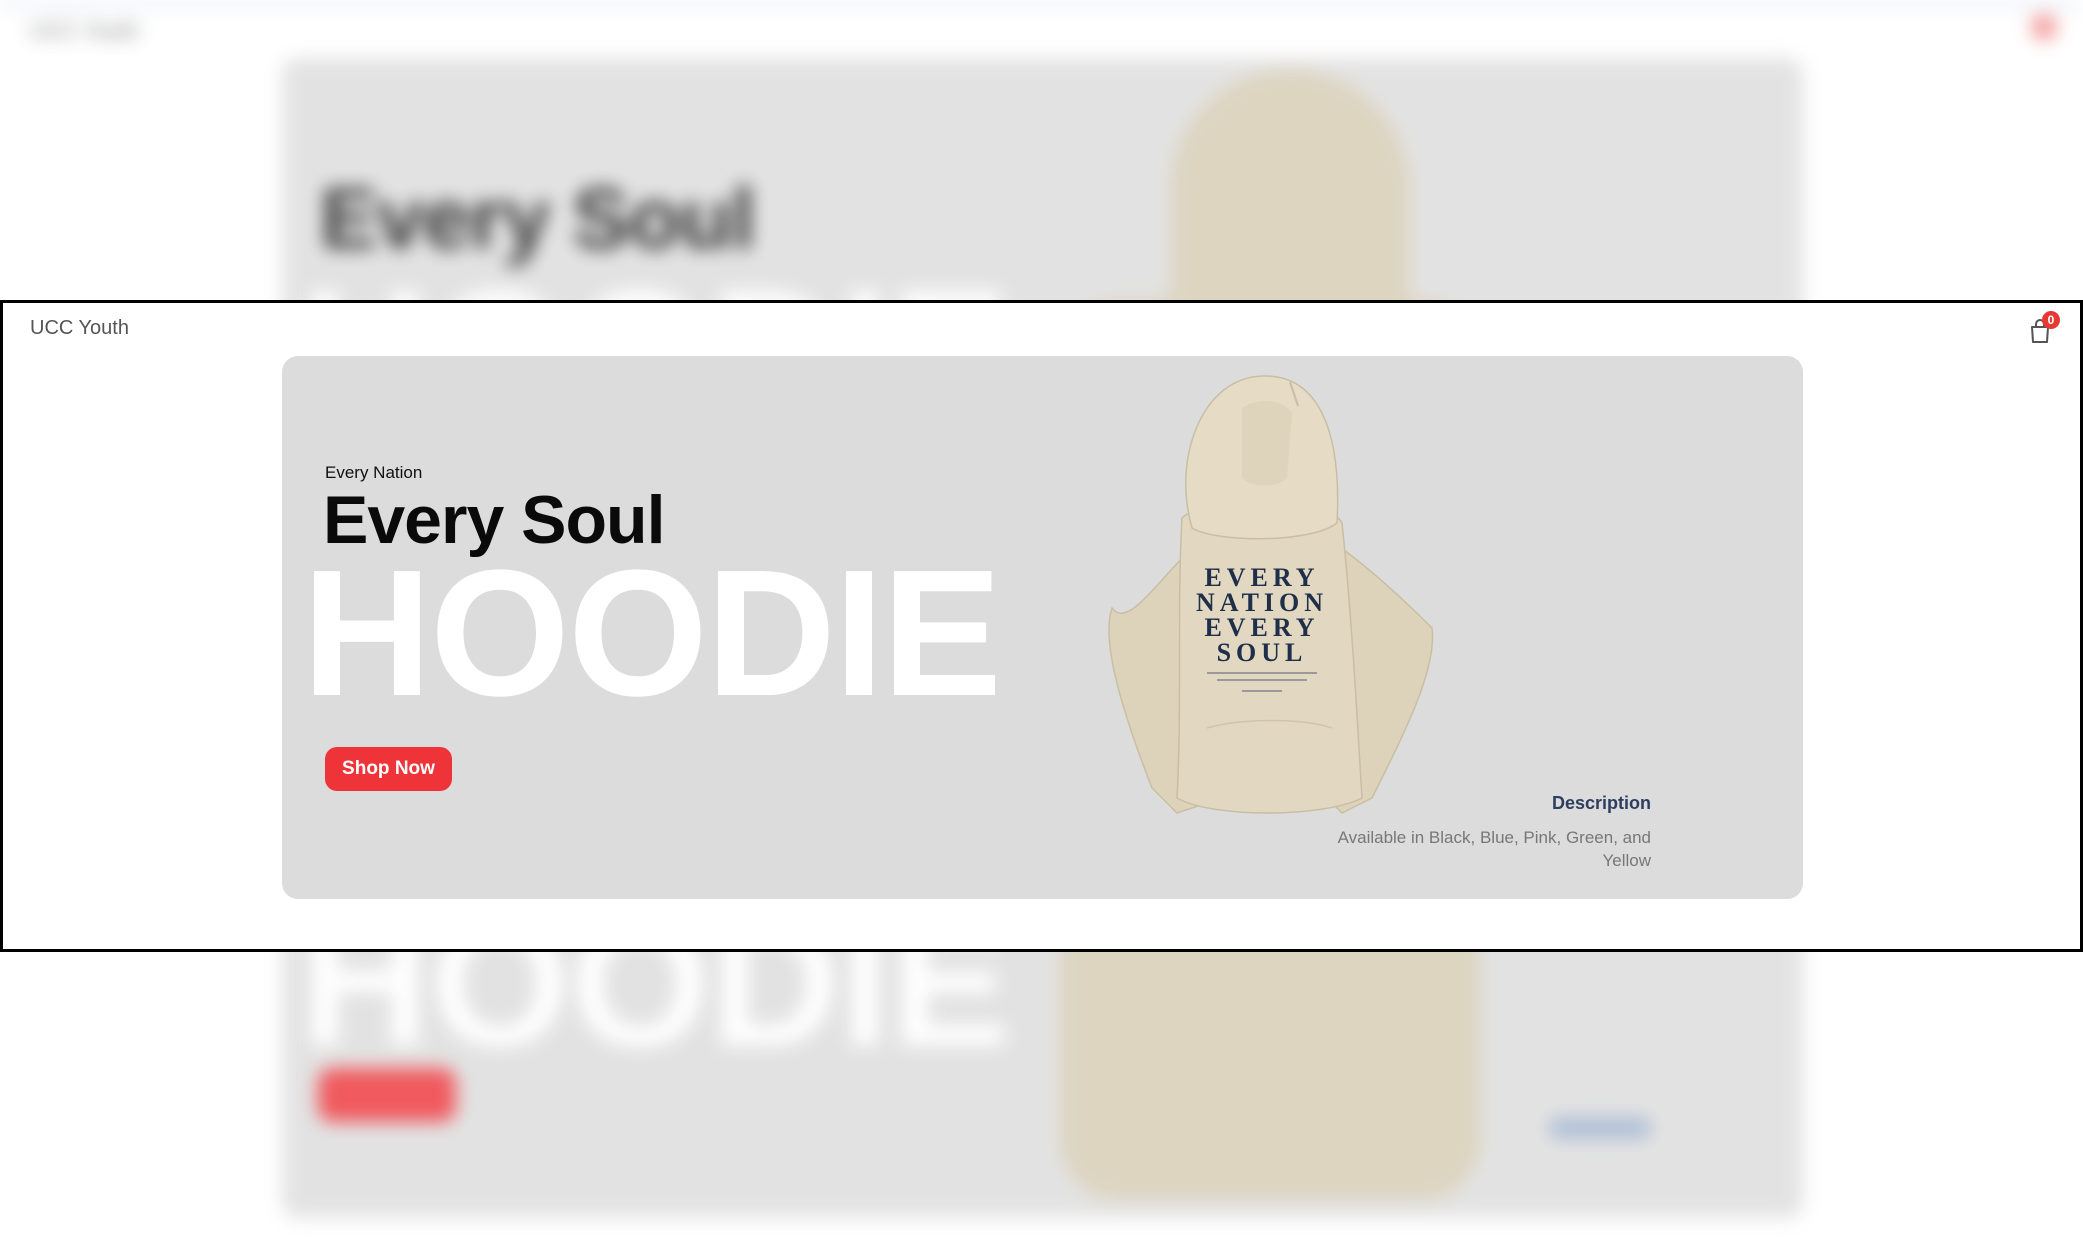  I want to click on brand-name: UCC Youth, so click(79, 328).